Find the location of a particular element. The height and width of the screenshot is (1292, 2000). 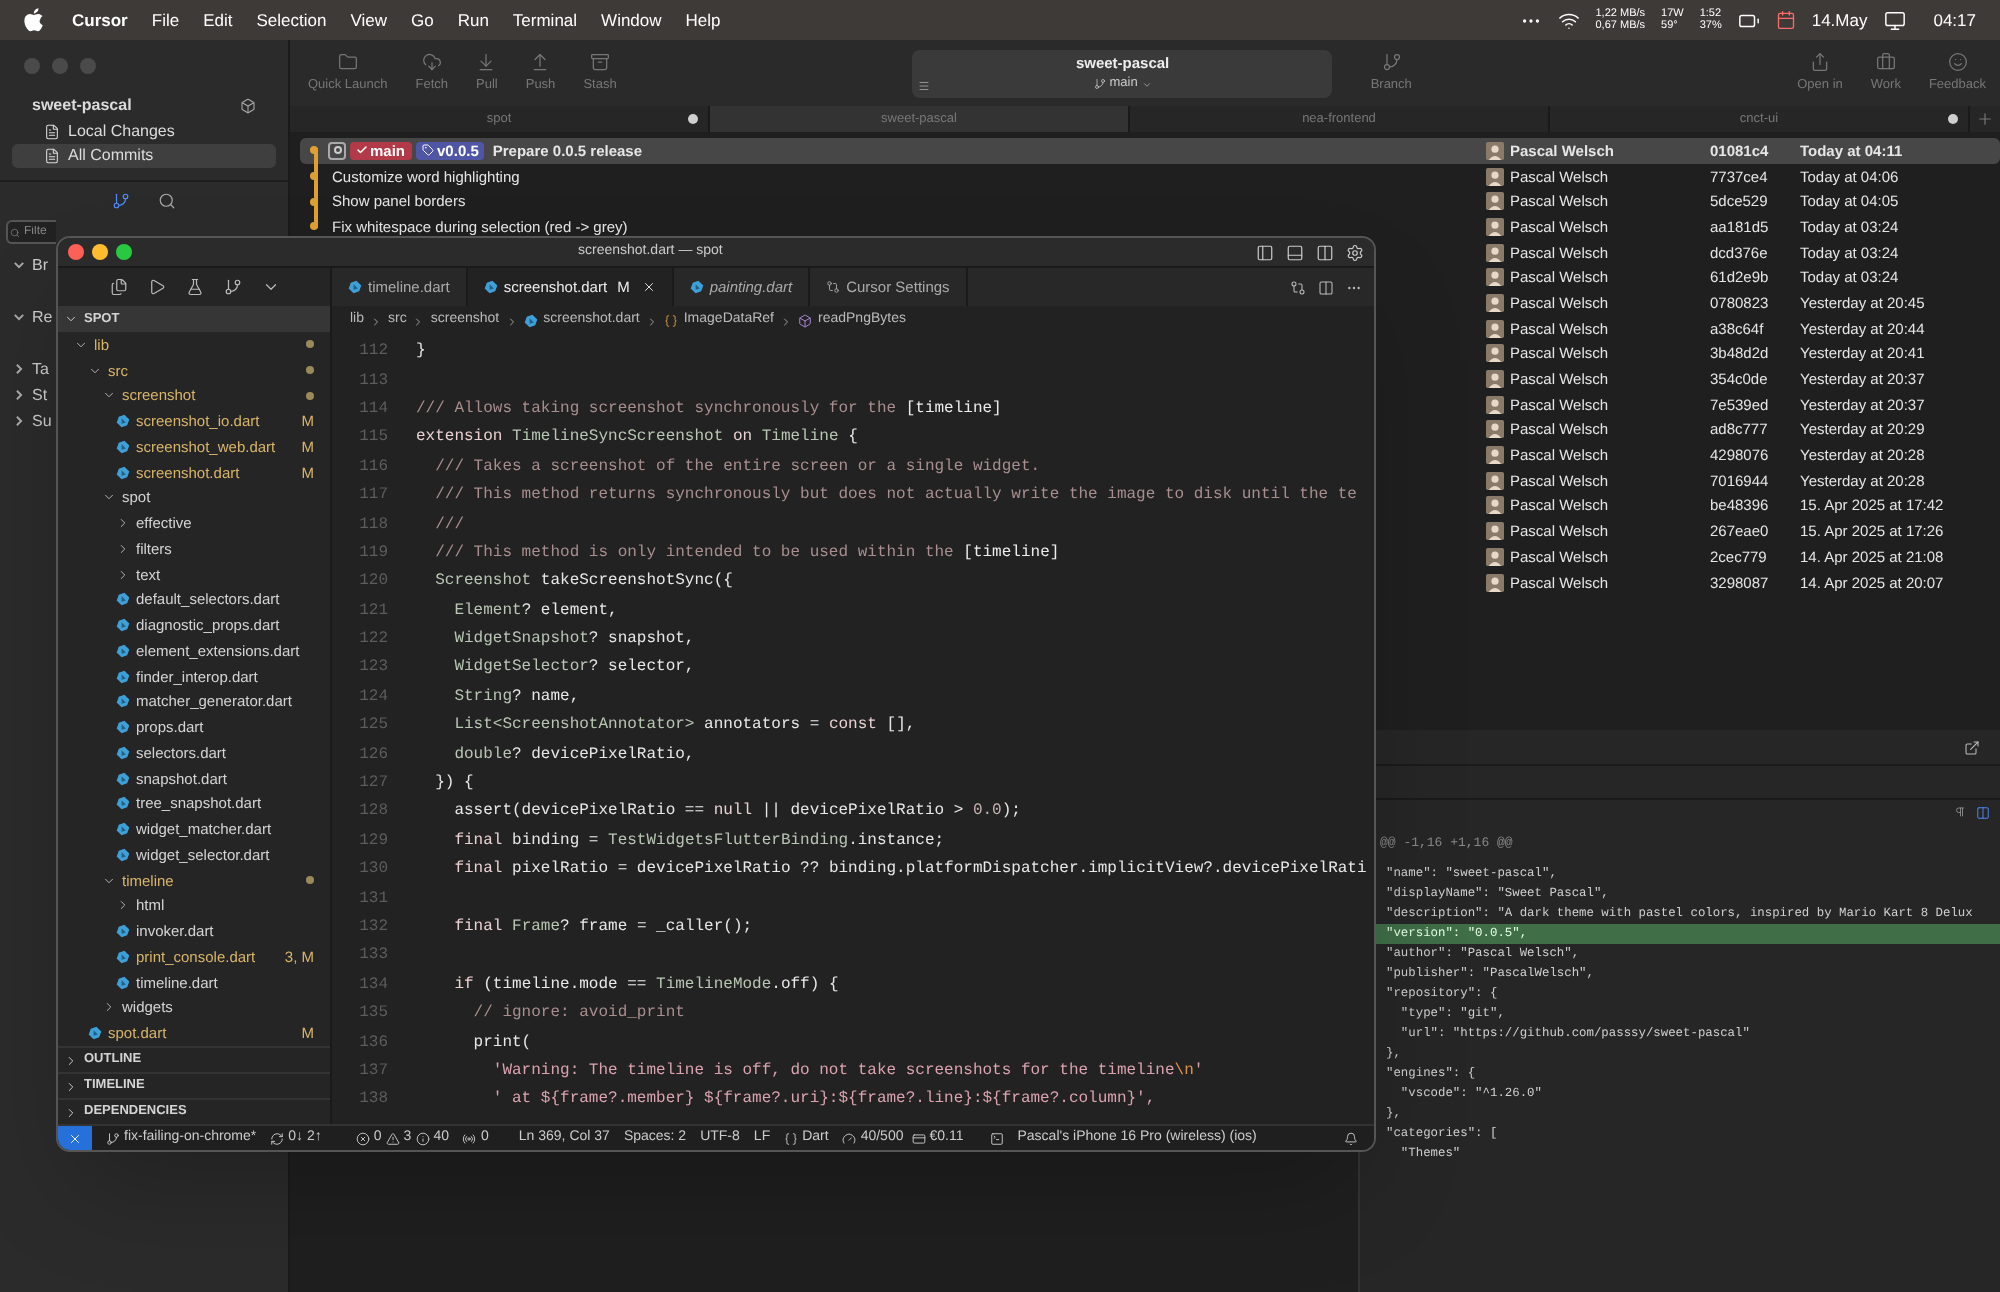

error-icon is located at coordinates (362, 1138).